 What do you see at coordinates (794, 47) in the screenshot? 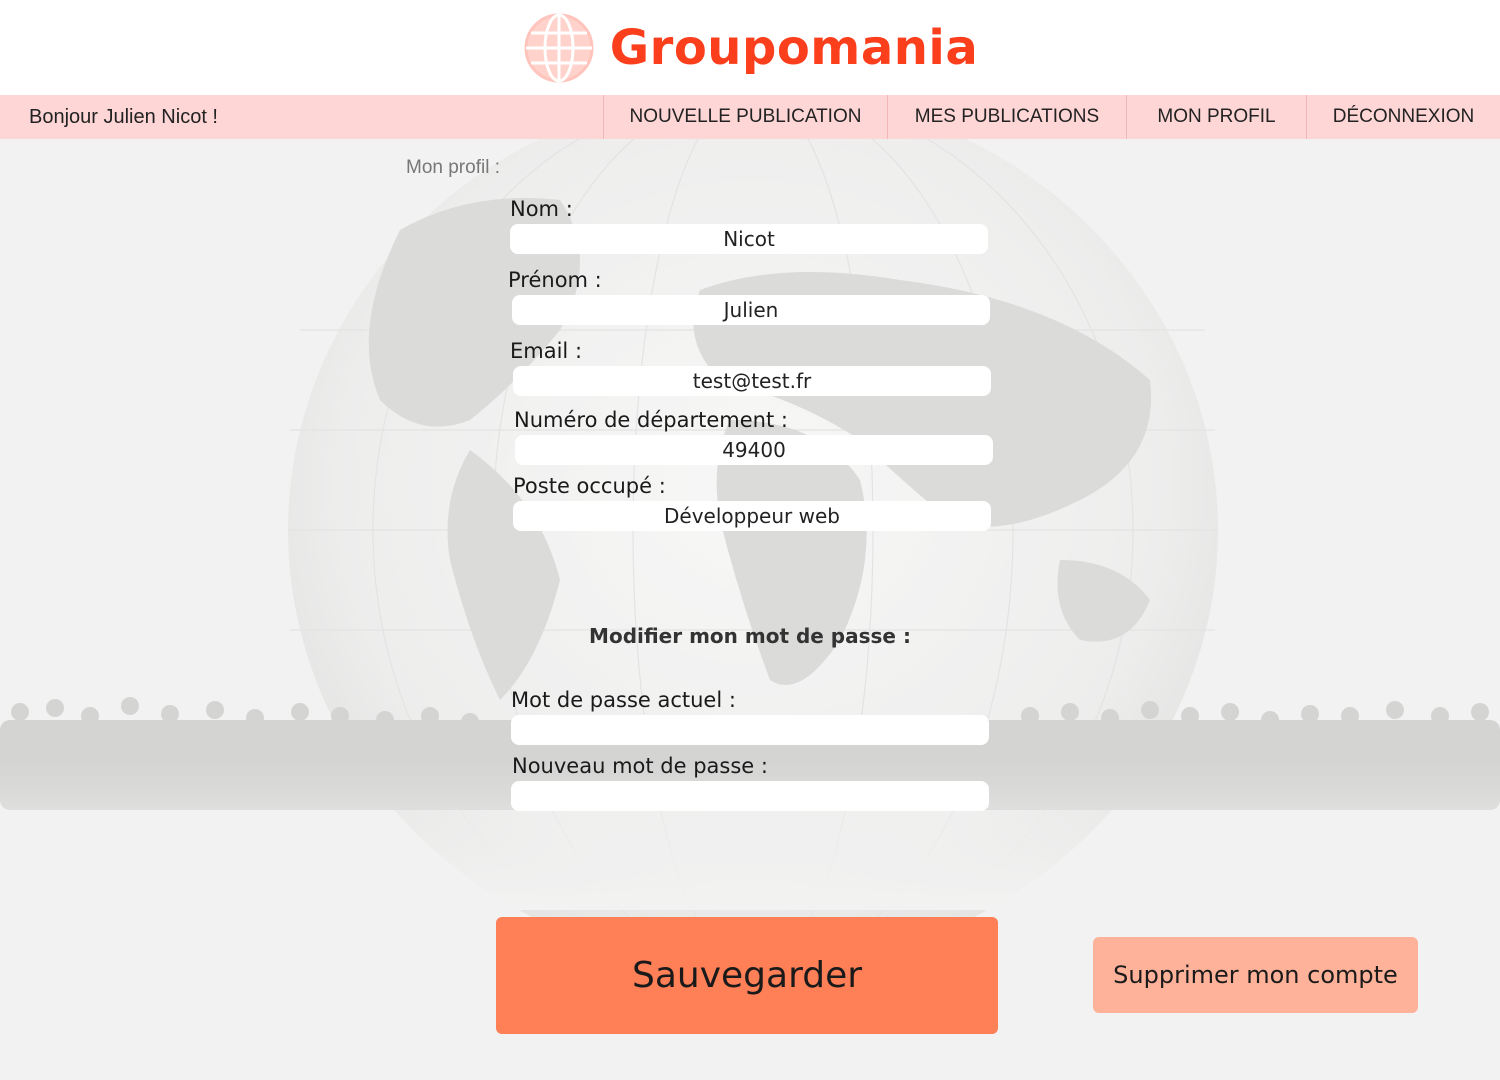
I see `brand-name: Groupomania` at bounding box center [794, 47].